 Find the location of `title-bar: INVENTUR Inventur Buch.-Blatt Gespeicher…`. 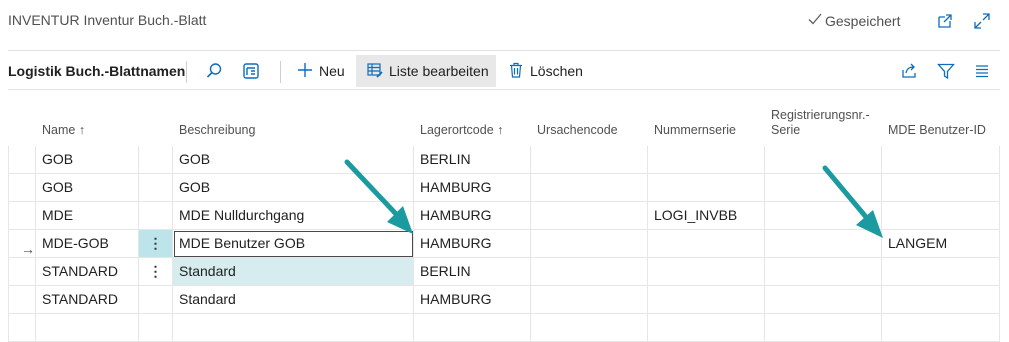

title-bar: INVENTUR Inventur Buch.-Blatt Gespeicher… is located at coordinates (504, 22).